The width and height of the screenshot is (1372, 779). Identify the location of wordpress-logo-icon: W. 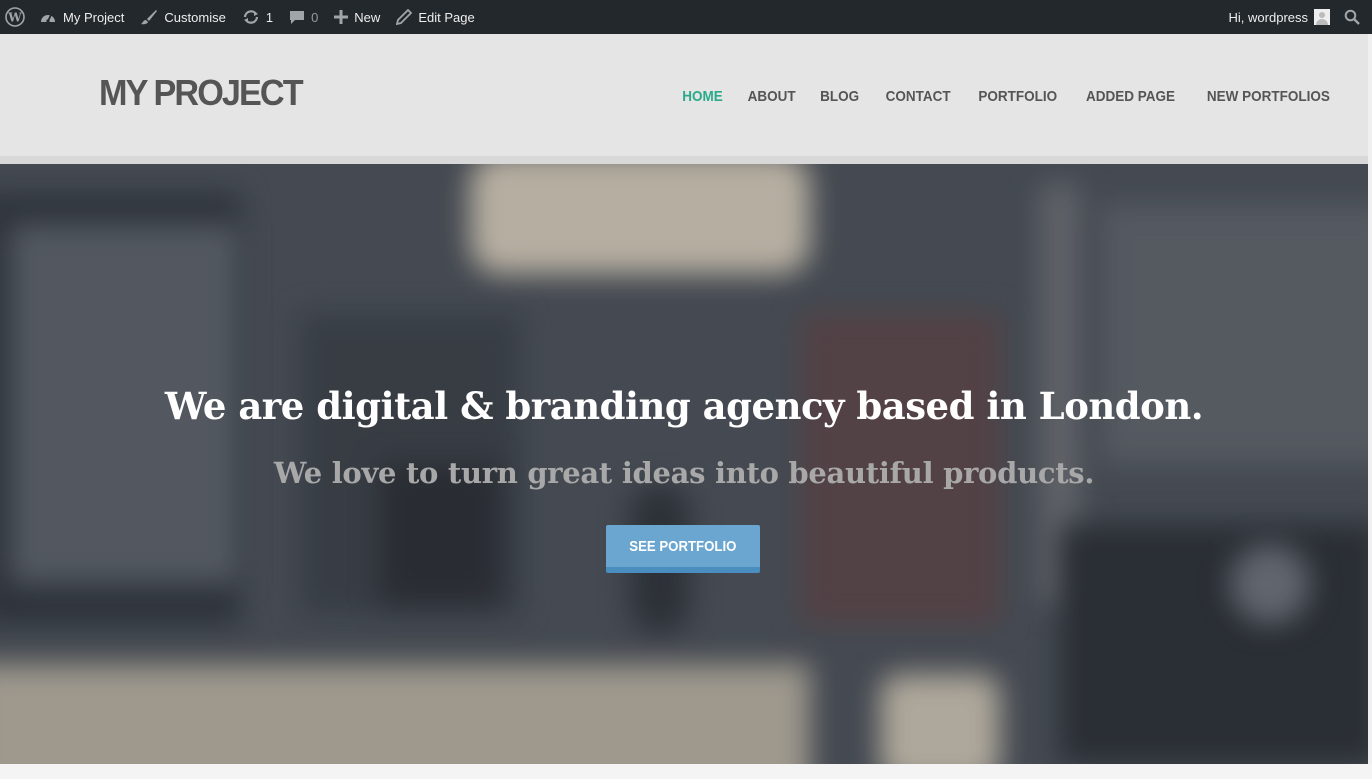
(15, 17).